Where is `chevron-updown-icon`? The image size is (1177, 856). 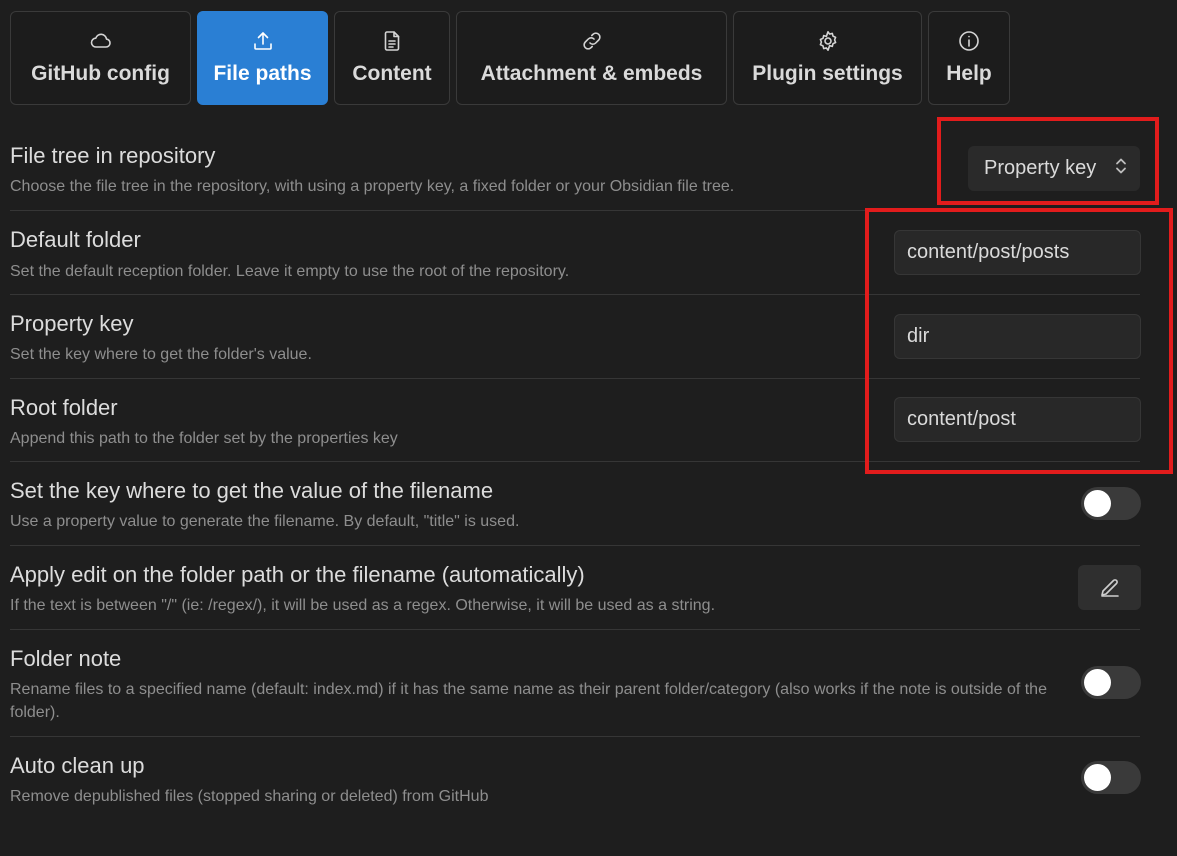 chevron-updown-icon is located at coordinates (1121, 169).